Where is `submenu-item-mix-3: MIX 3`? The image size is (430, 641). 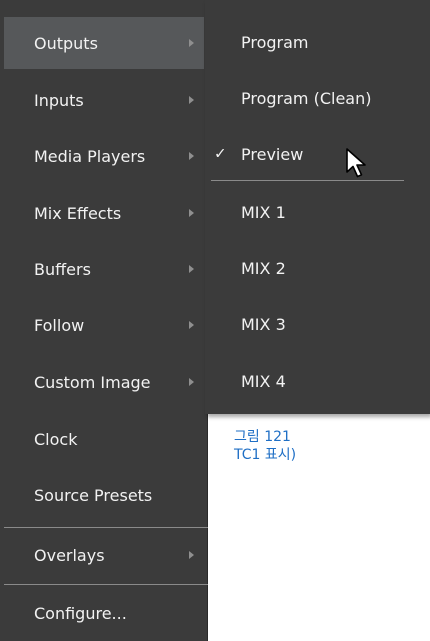
submenu-item-mix-3: MIX 3 is located at coordinates (317, 324).